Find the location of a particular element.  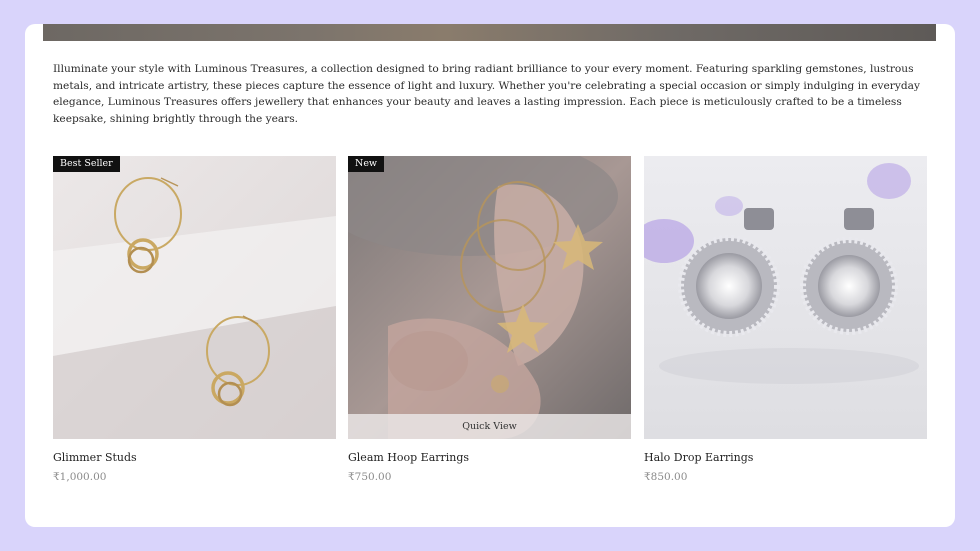

diamond-halo-studs-image is located at coordinates (785, 297).